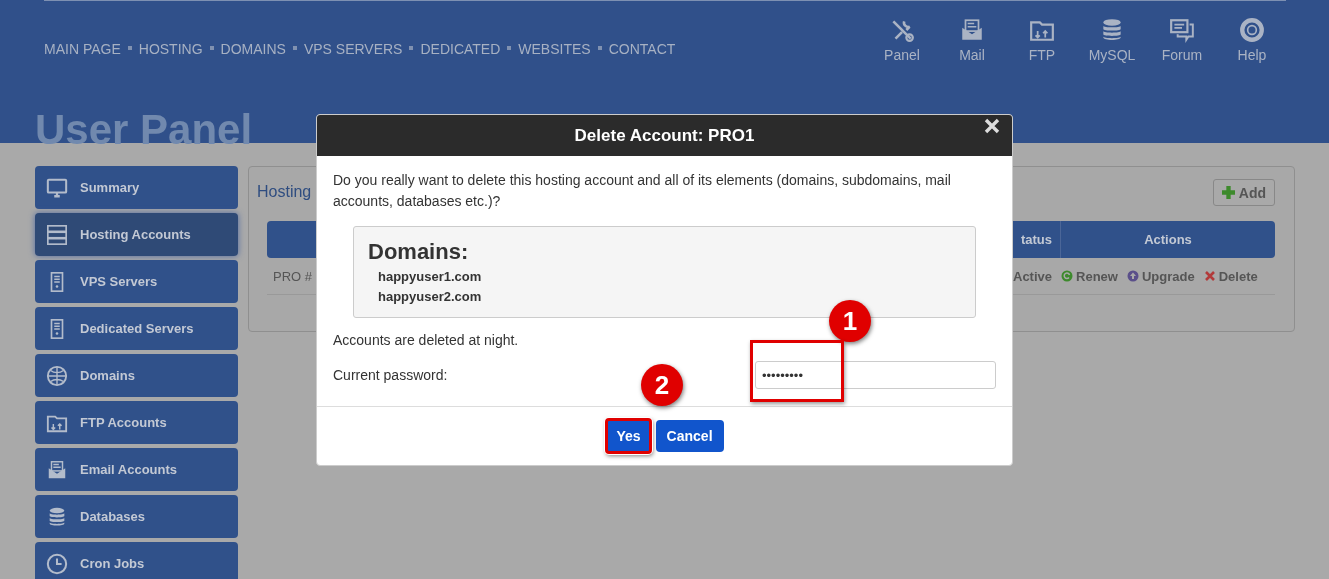 Image resolution: width=1329 pixels, height=579 pixels. What do you see at coordinates (136, 516) in the screenshot?
I see `sidebar-item: Databases` at bounding box center [136, 516].